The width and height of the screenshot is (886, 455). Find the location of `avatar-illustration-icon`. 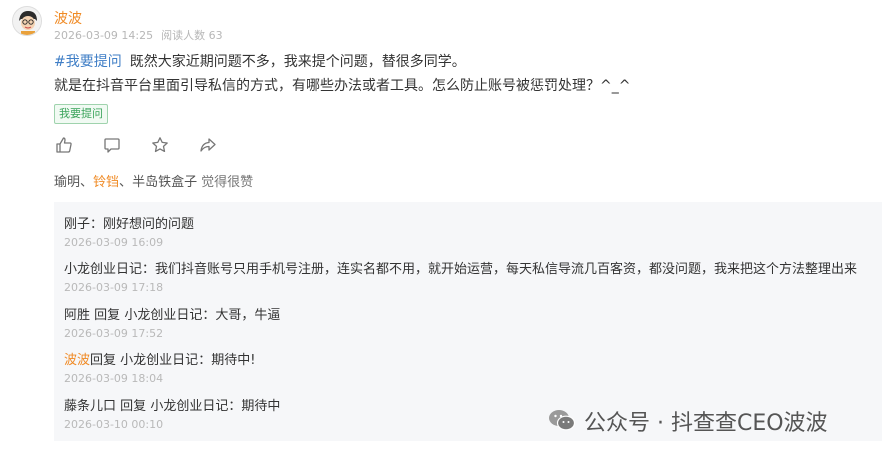

avatar-illustration-icon is located at coordinates (27, 21).